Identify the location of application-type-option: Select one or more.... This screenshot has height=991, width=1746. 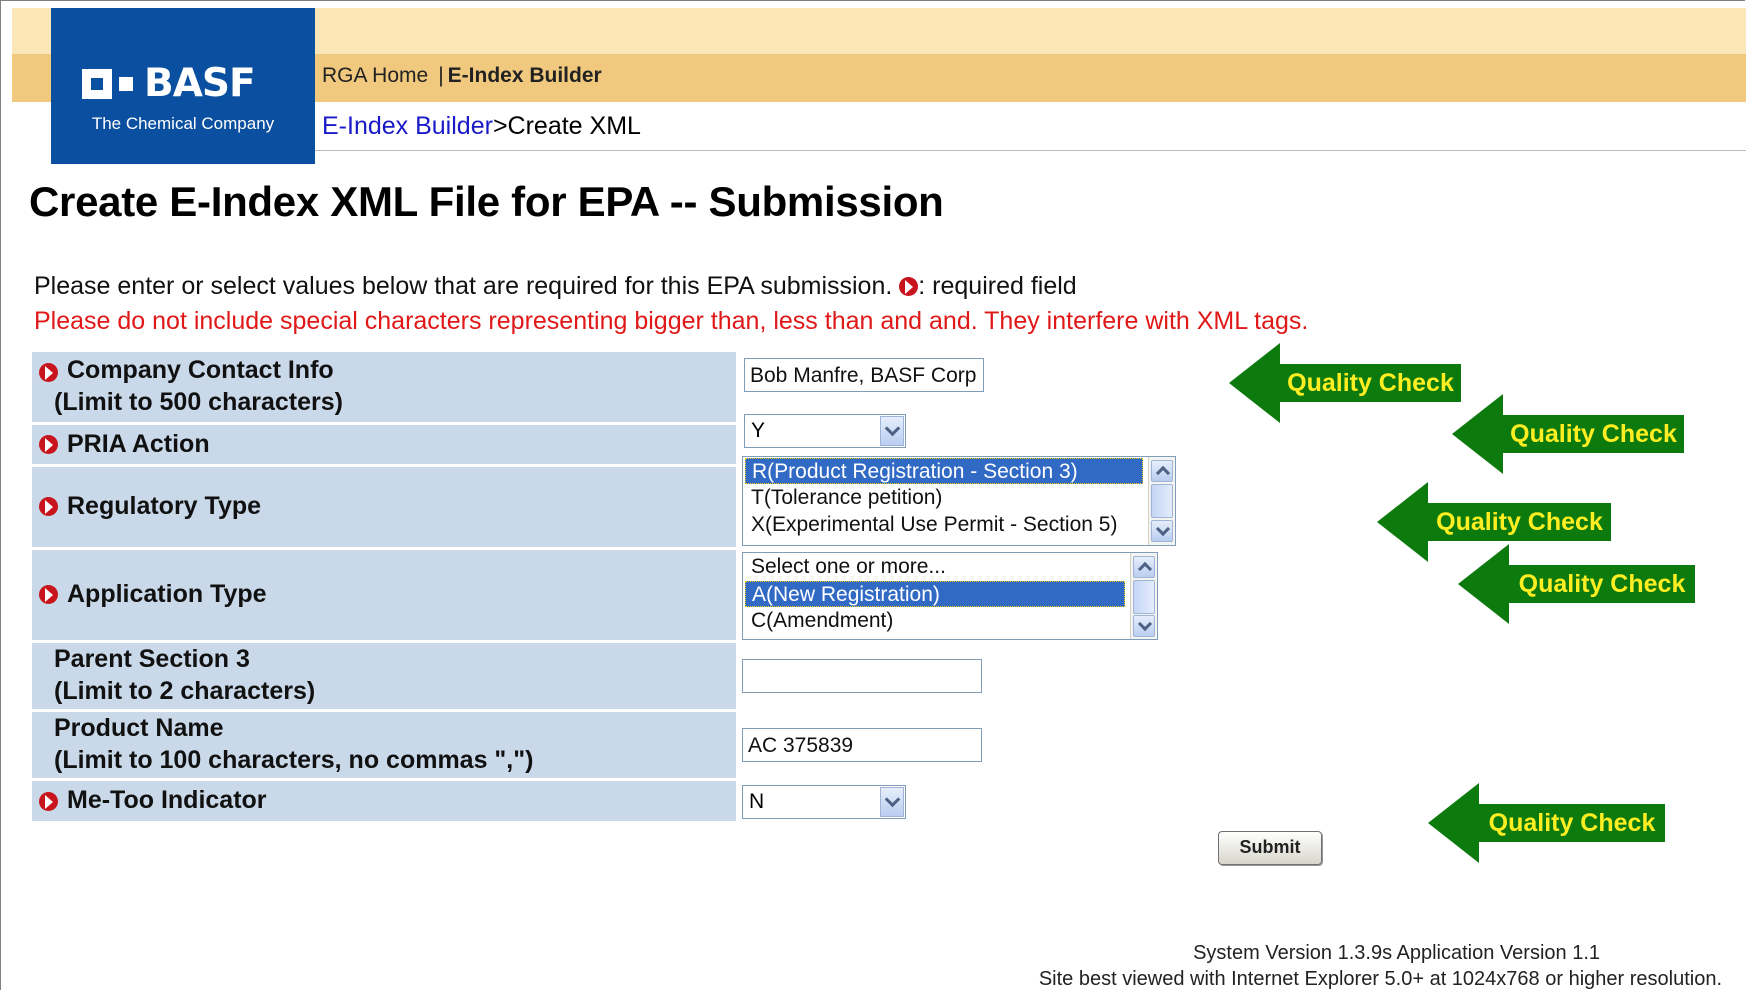
(951, 567).